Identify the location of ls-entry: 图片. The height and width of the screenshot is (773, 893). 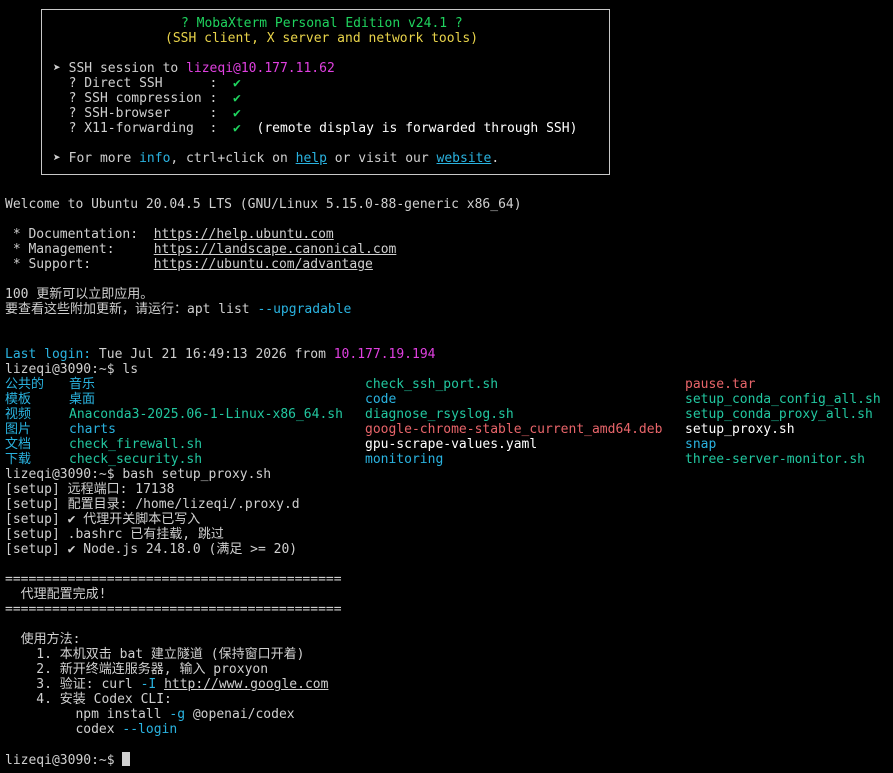
(18, 429).